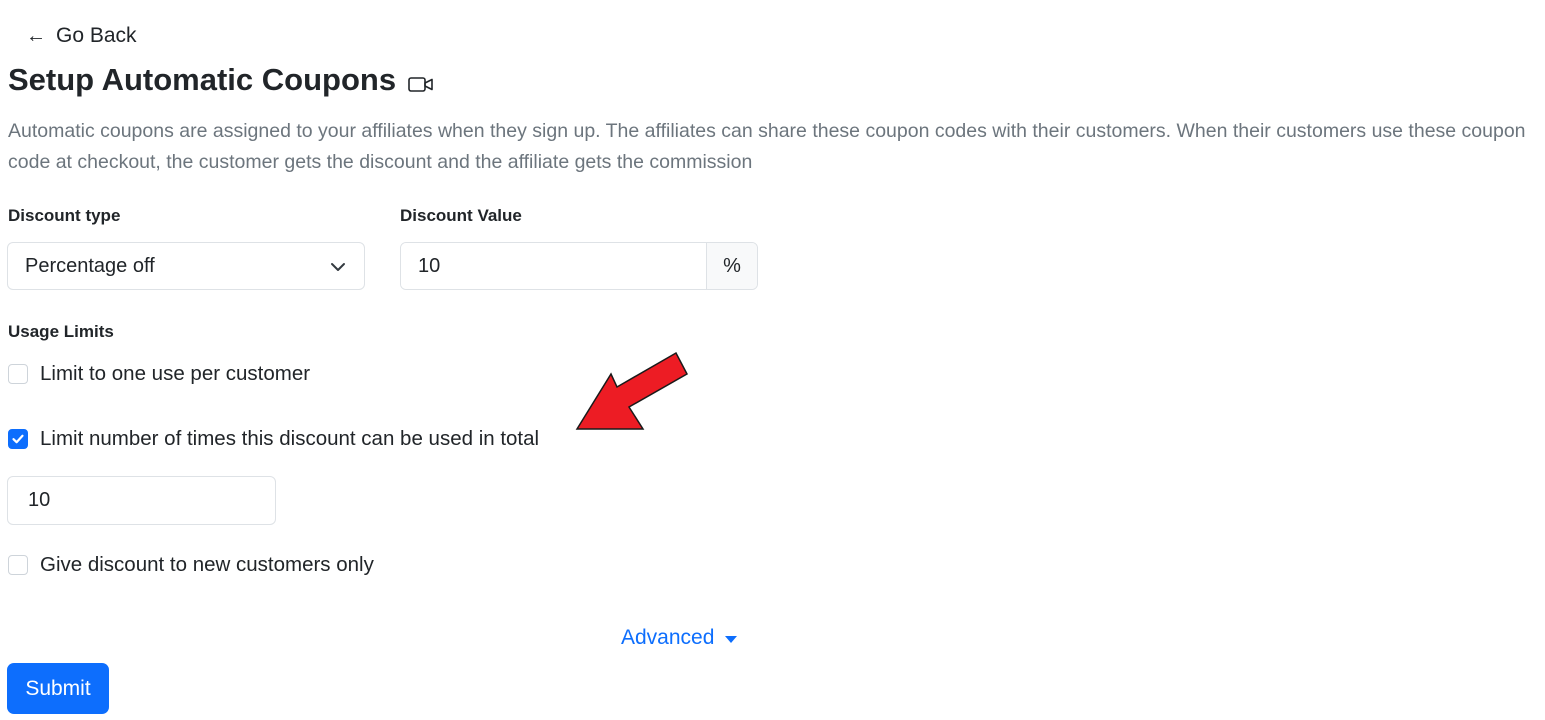 Image resolution: width=1545 pixels, height=720 pixels. I want to click on chevron-down-icon, so click(338, 269).